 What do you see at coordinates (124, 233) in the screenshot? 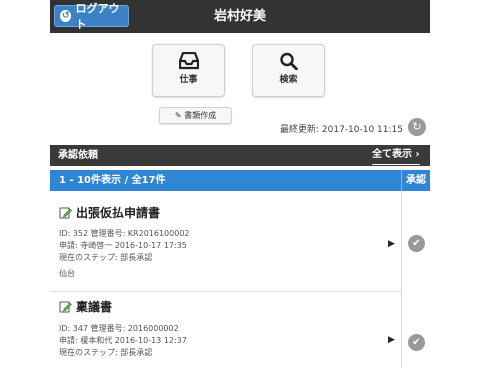
I see `item-id-line: ID: 352 管理番号: KR2016100002` at bounding box center [124, 233].